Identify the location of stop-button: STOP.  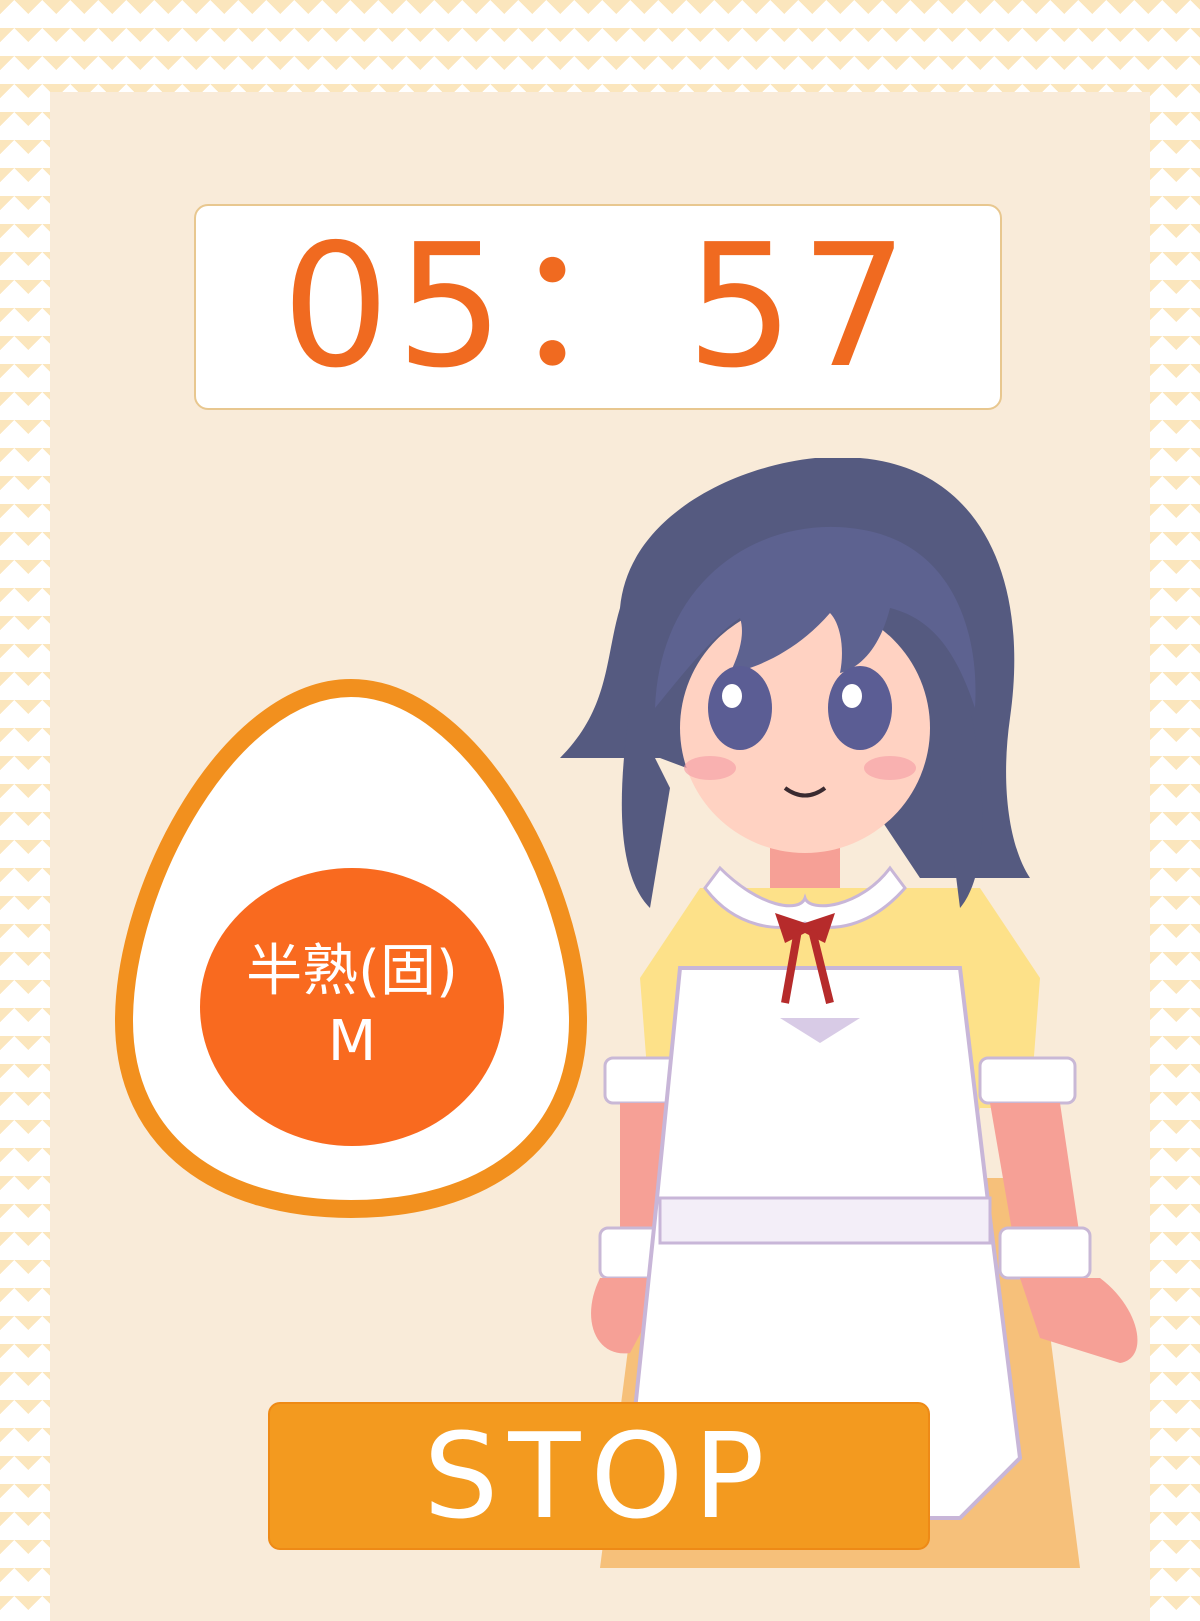
(599, 1476).